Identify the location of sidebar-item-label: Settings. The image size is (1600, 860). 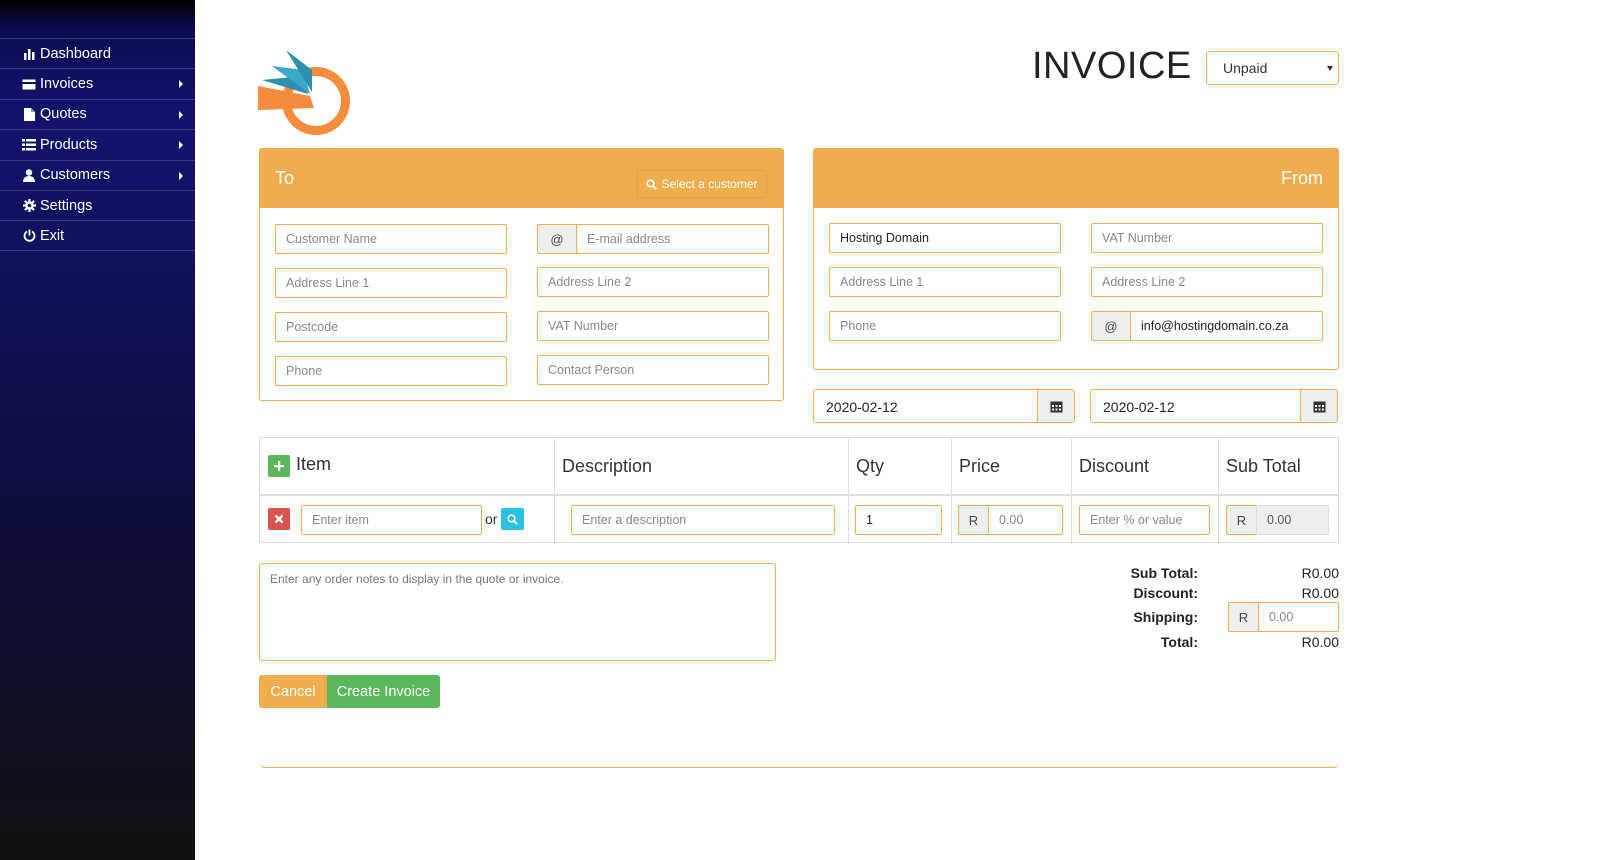
(66, 205).